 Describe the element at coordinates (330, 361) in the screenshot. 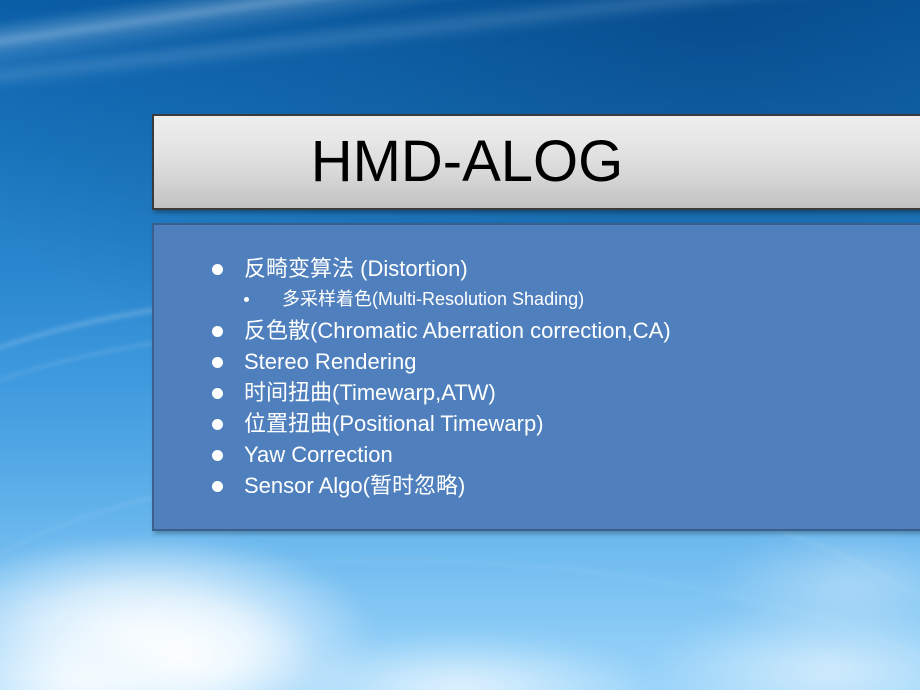

I see `list-item-label: Stereo Rendering` at that location.